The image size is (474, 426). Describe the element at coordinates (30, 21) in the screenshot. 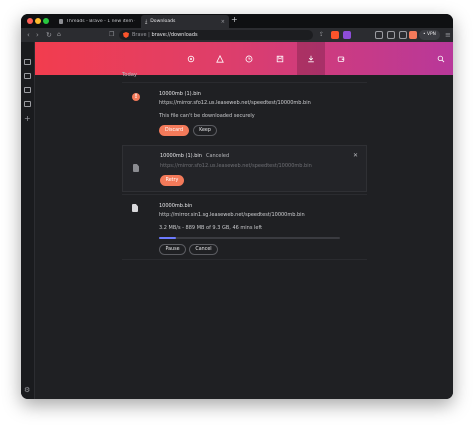

I see `close-window-button` at that location.